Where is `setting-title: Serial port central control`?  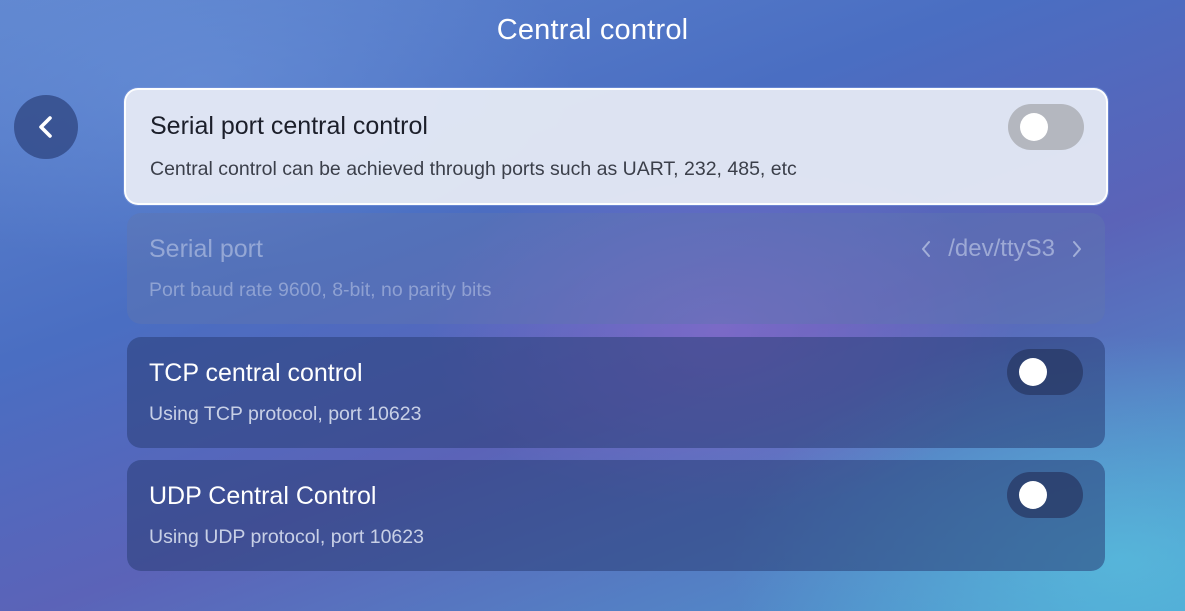 setting-title: Serial port central control is located at coordinates (289, 126).